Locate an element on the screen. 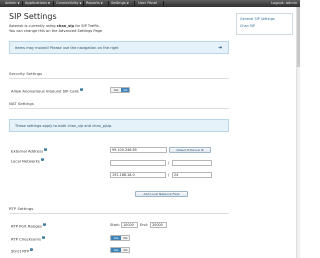  strict-rtp-yes: Yes is located at coordinates (116, 250).